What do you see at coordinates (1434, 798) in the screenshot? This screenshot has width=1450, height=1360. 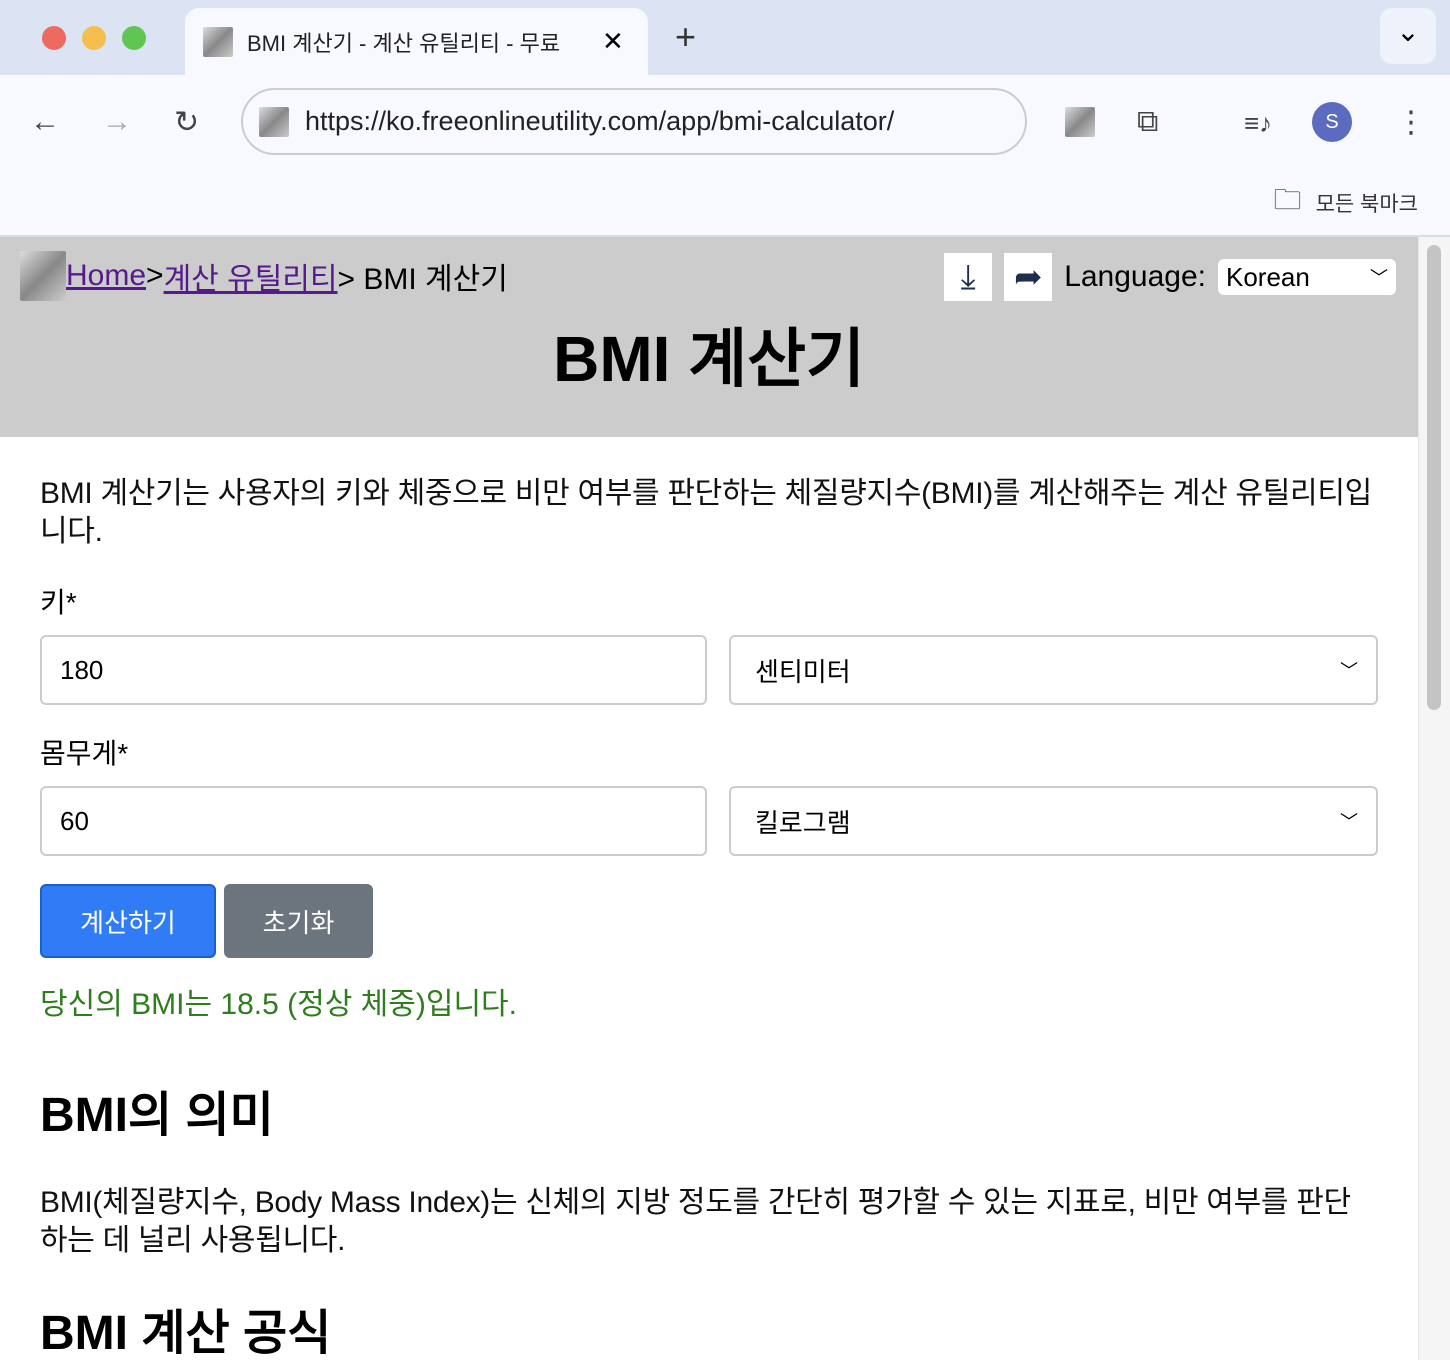 I see `scrollbar` at bounding box center [1434, 798].